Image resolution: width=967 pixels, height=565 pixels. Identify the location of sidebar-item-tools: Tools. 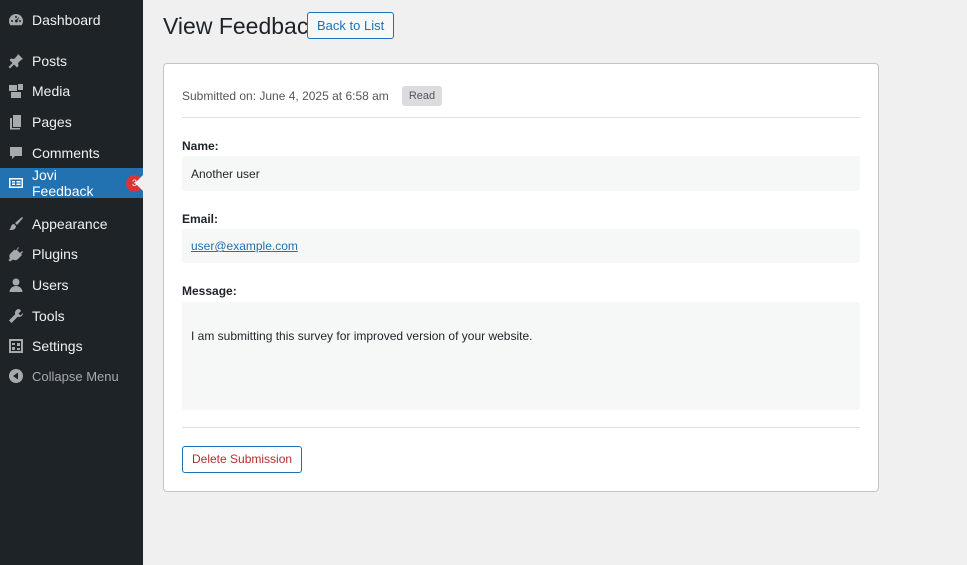
(71, 316).